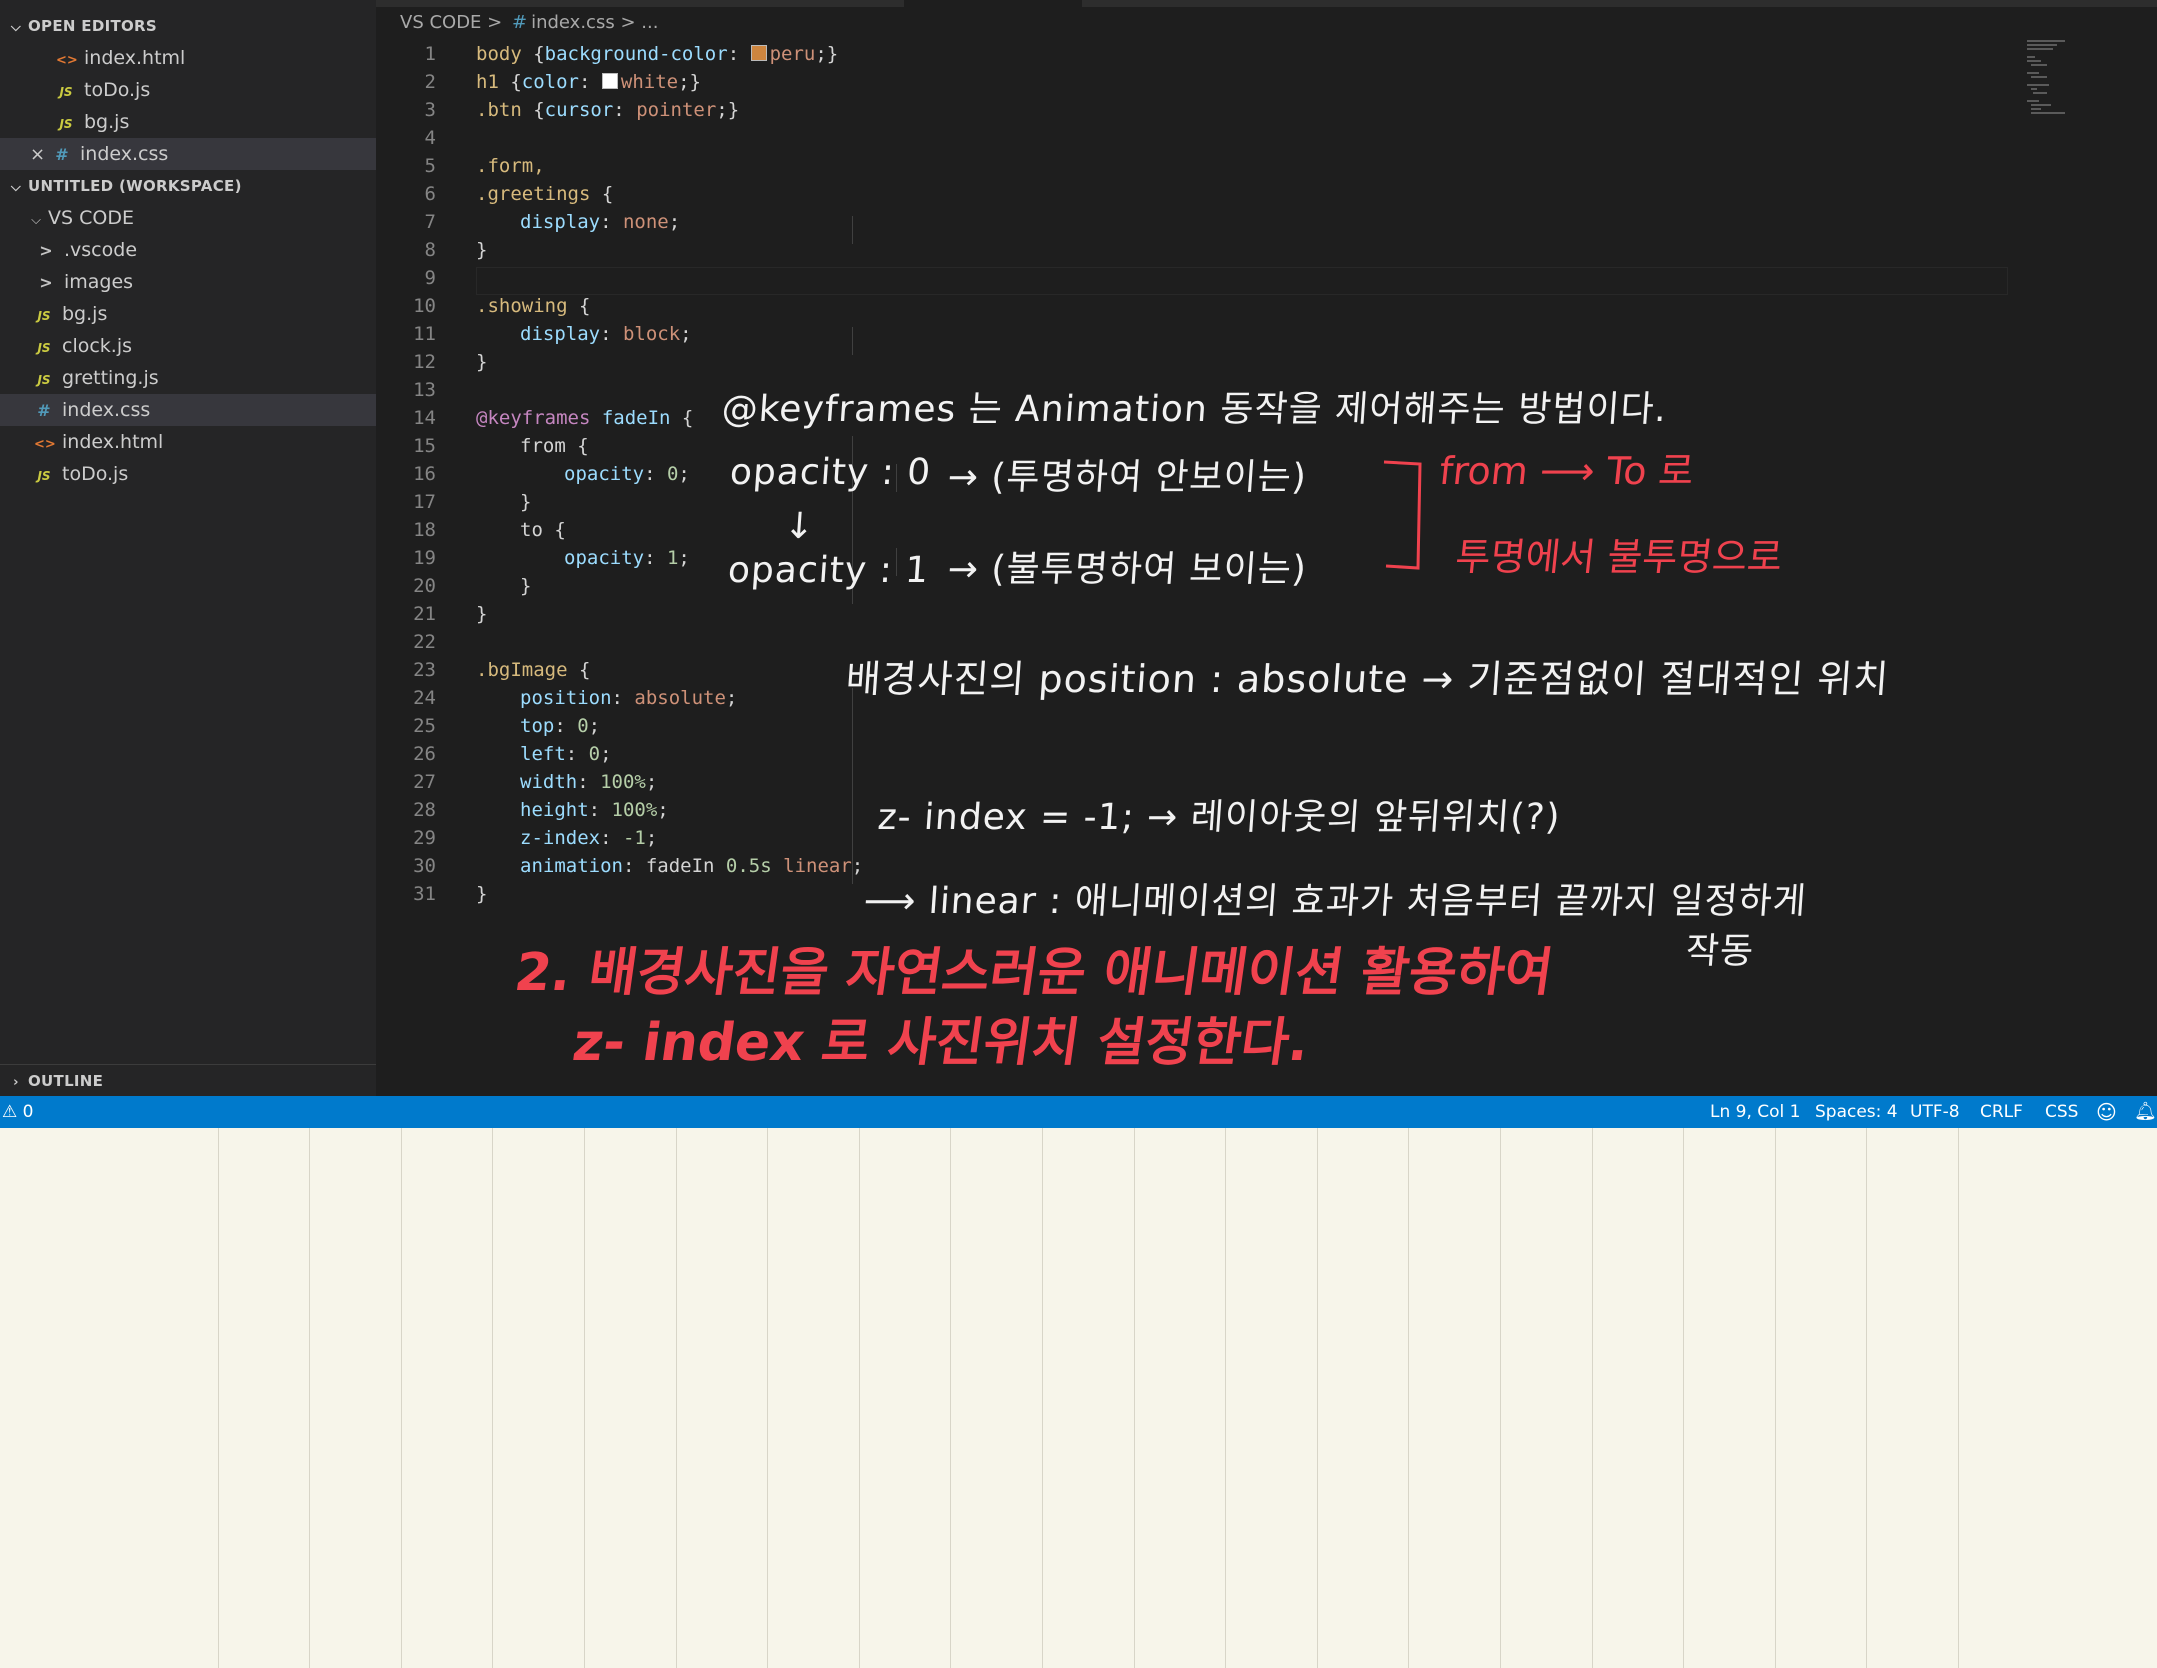  Describe the element at coordinates (188, 282) in the screenshot. I see `folder-images: > images` at that location.